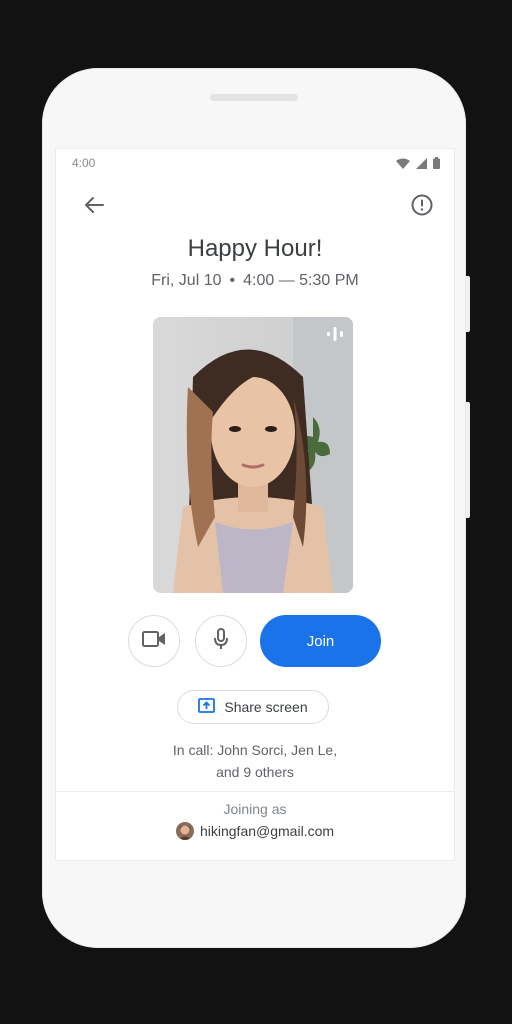 Image resolution: width=512 pixels, height=1024 pixels. Describe the element at coordinates (320, 641) in the screenshot. I see `join-button: Join` at that location.